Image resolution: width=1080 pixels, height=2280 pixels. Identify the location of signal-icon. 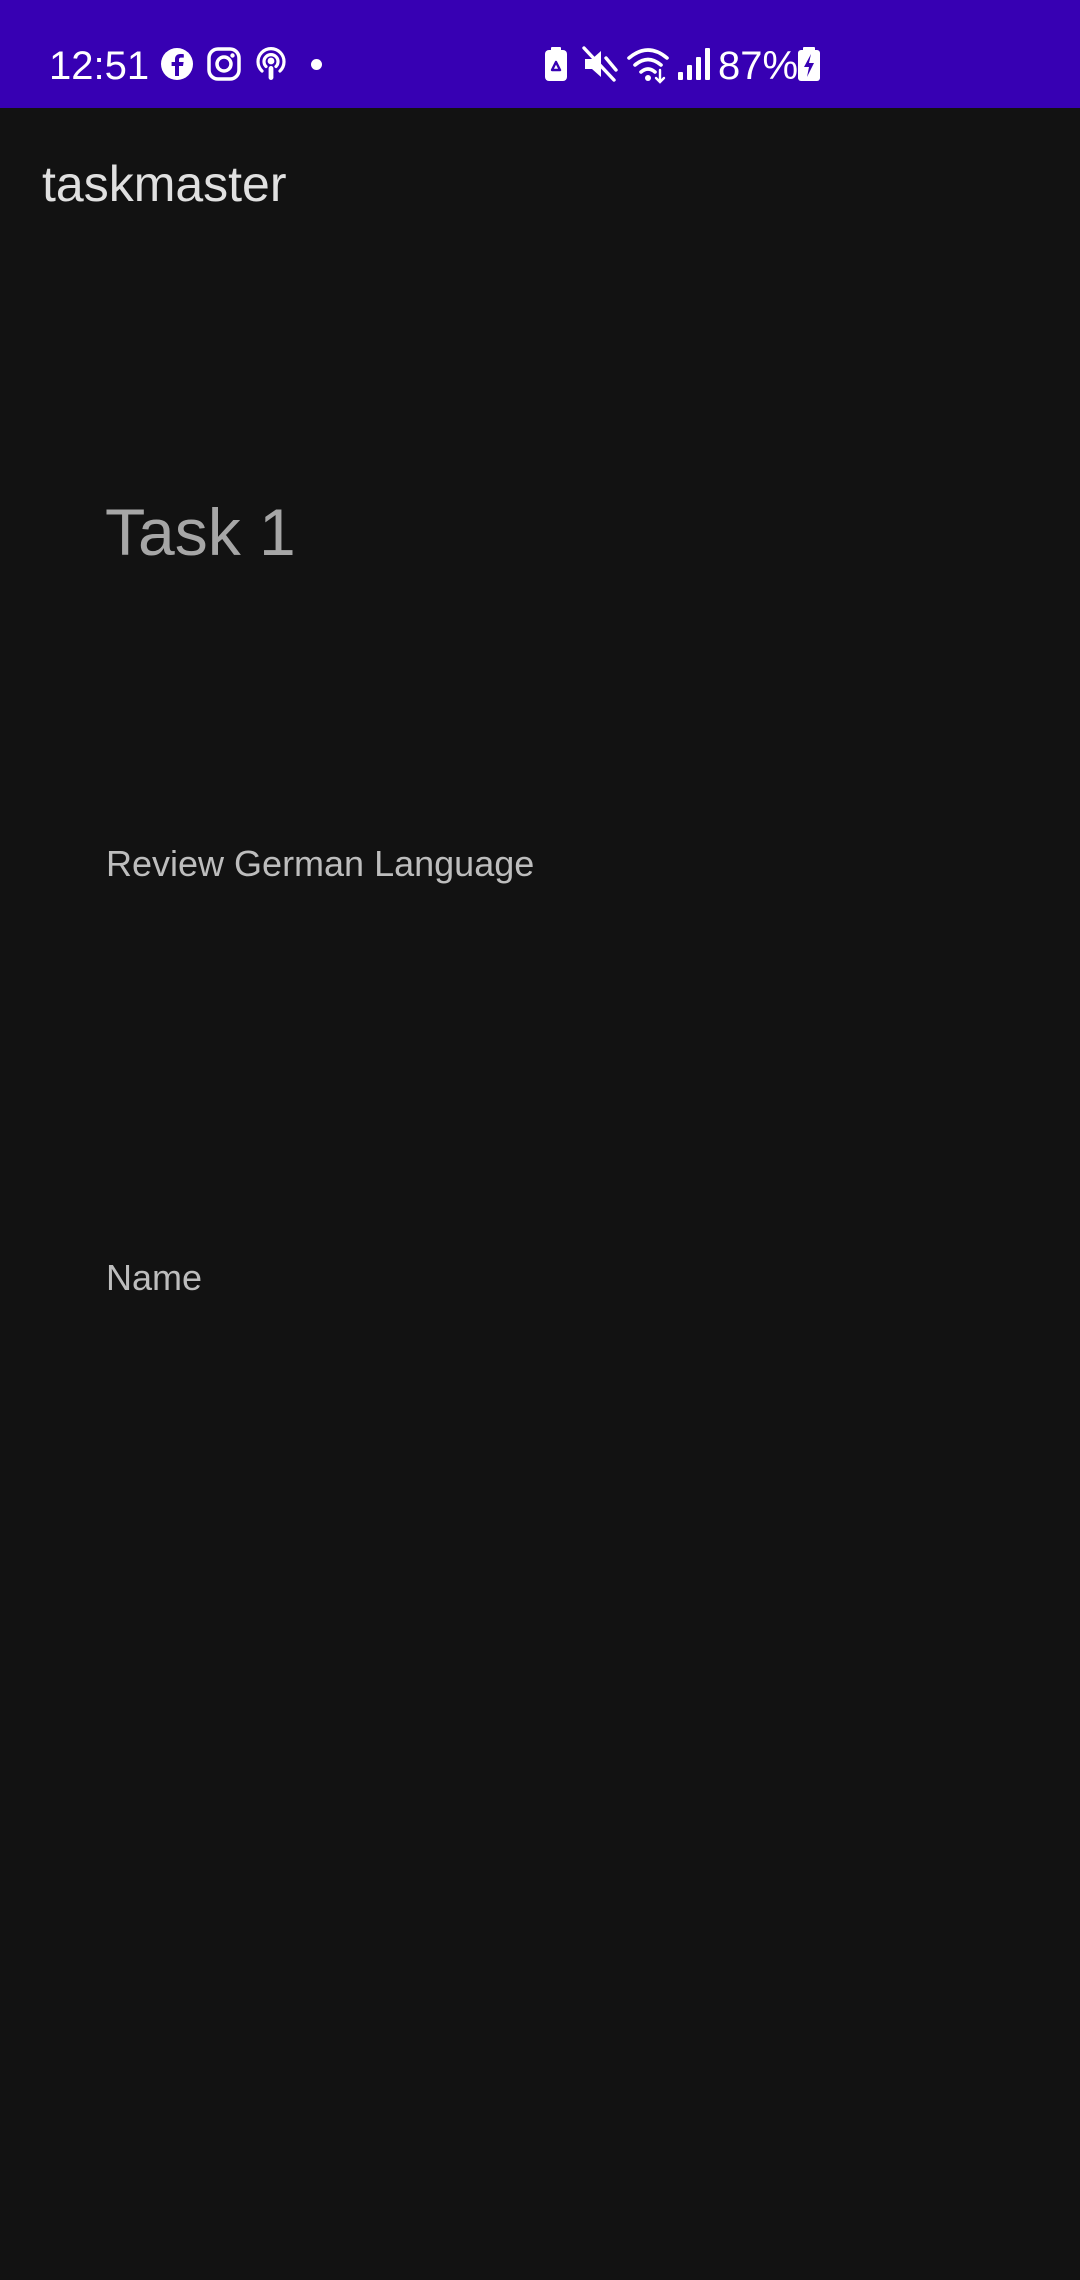
(696, 64).